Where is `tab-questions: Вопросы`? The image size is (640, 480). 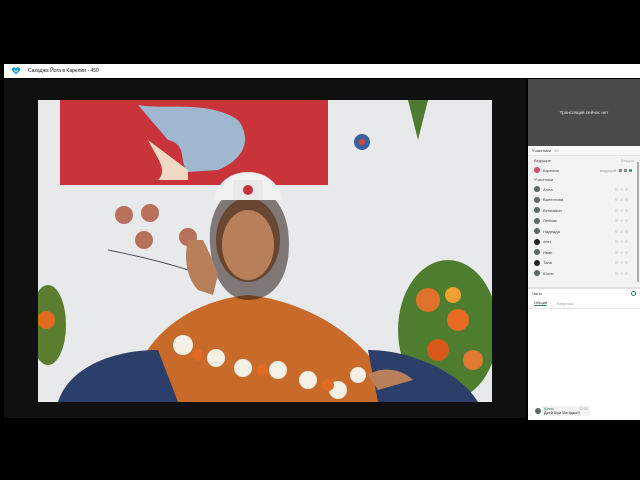 tab-questions: Вопросы is located at coordinates (565, 303).